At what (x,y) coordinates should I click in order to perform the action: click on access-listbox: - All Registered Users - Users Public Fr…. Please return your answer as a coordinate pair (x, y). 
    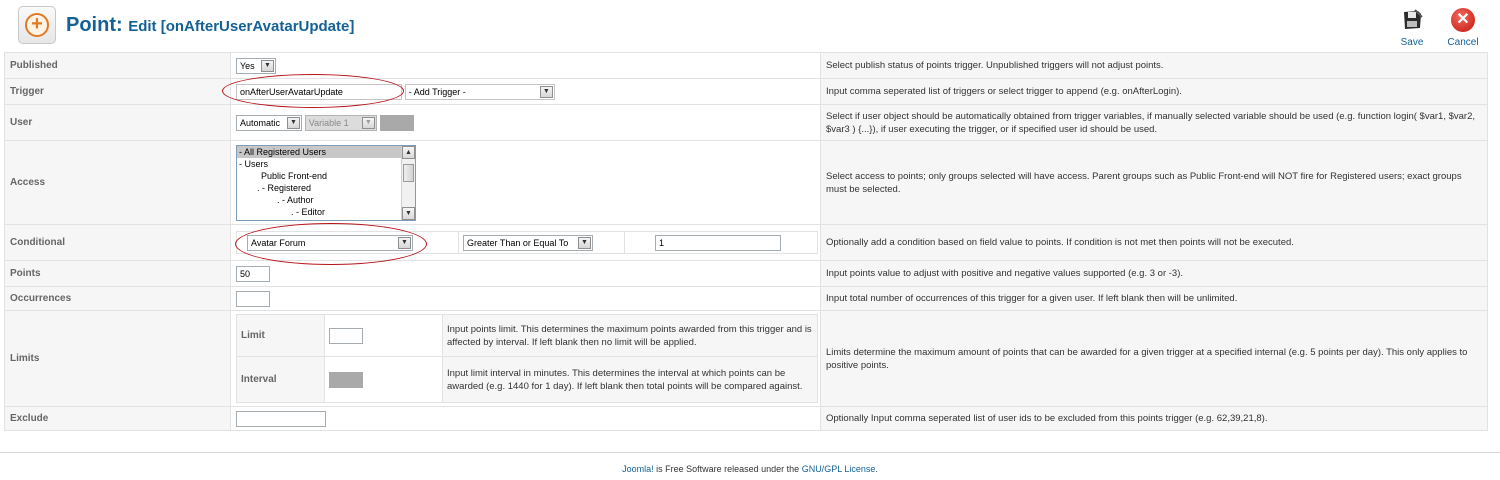
    Looking at the image, I should click on (326, 182).